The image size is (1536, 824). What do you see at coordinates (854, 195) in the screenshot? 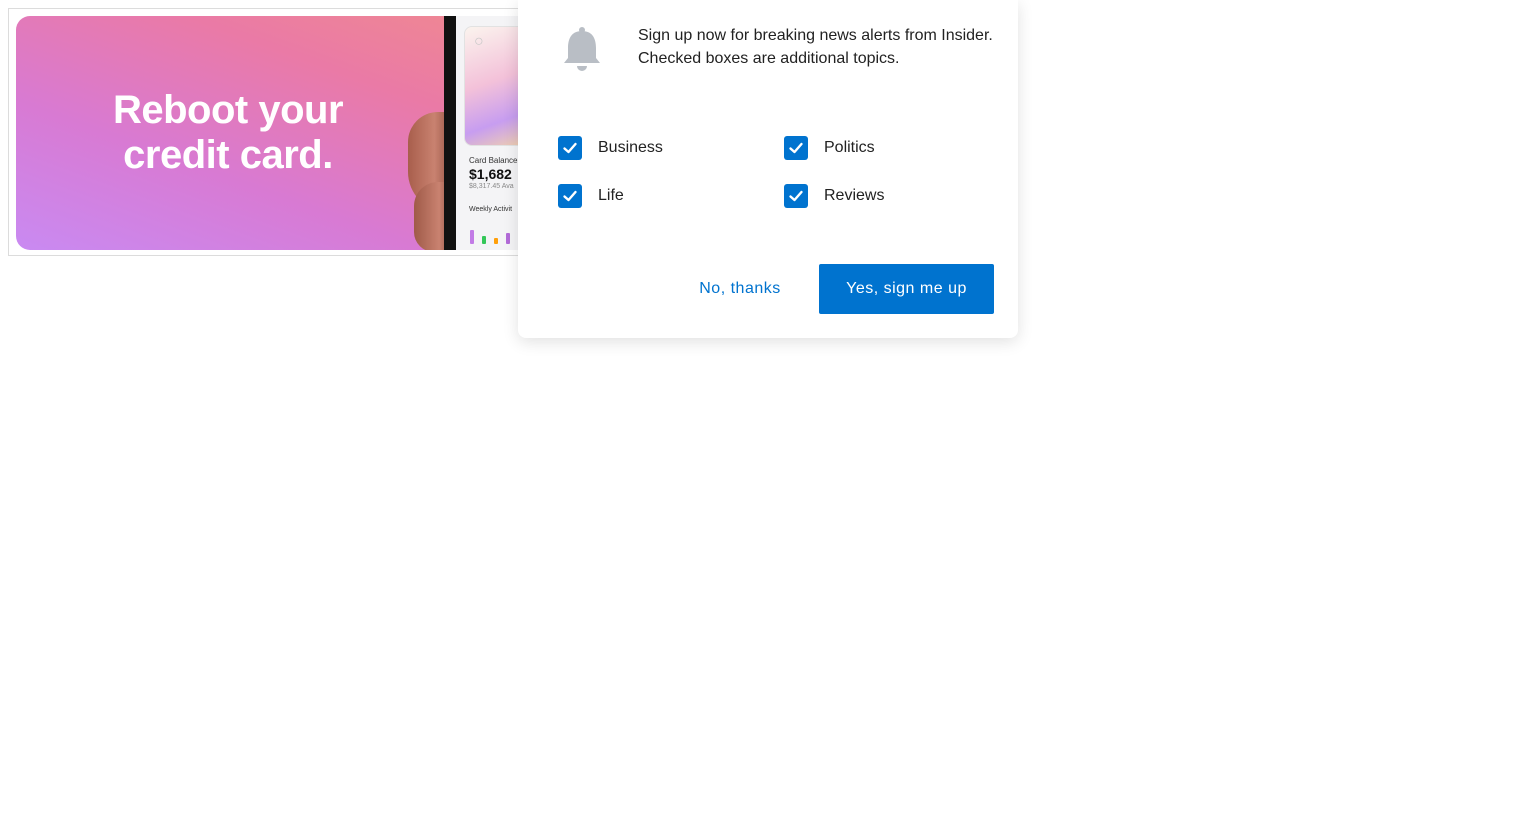
I see `topic-label: Reviews` at bounding box center [854, 195].